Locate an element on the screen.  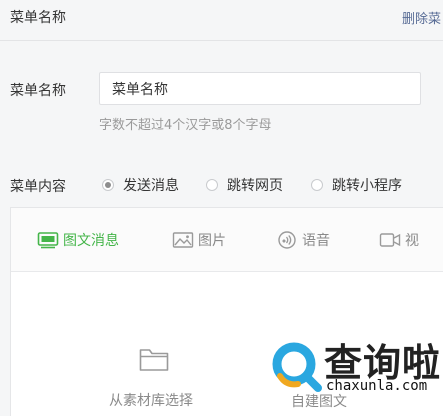
tab-news: 图文消息 is located at coordinates (78, 240).